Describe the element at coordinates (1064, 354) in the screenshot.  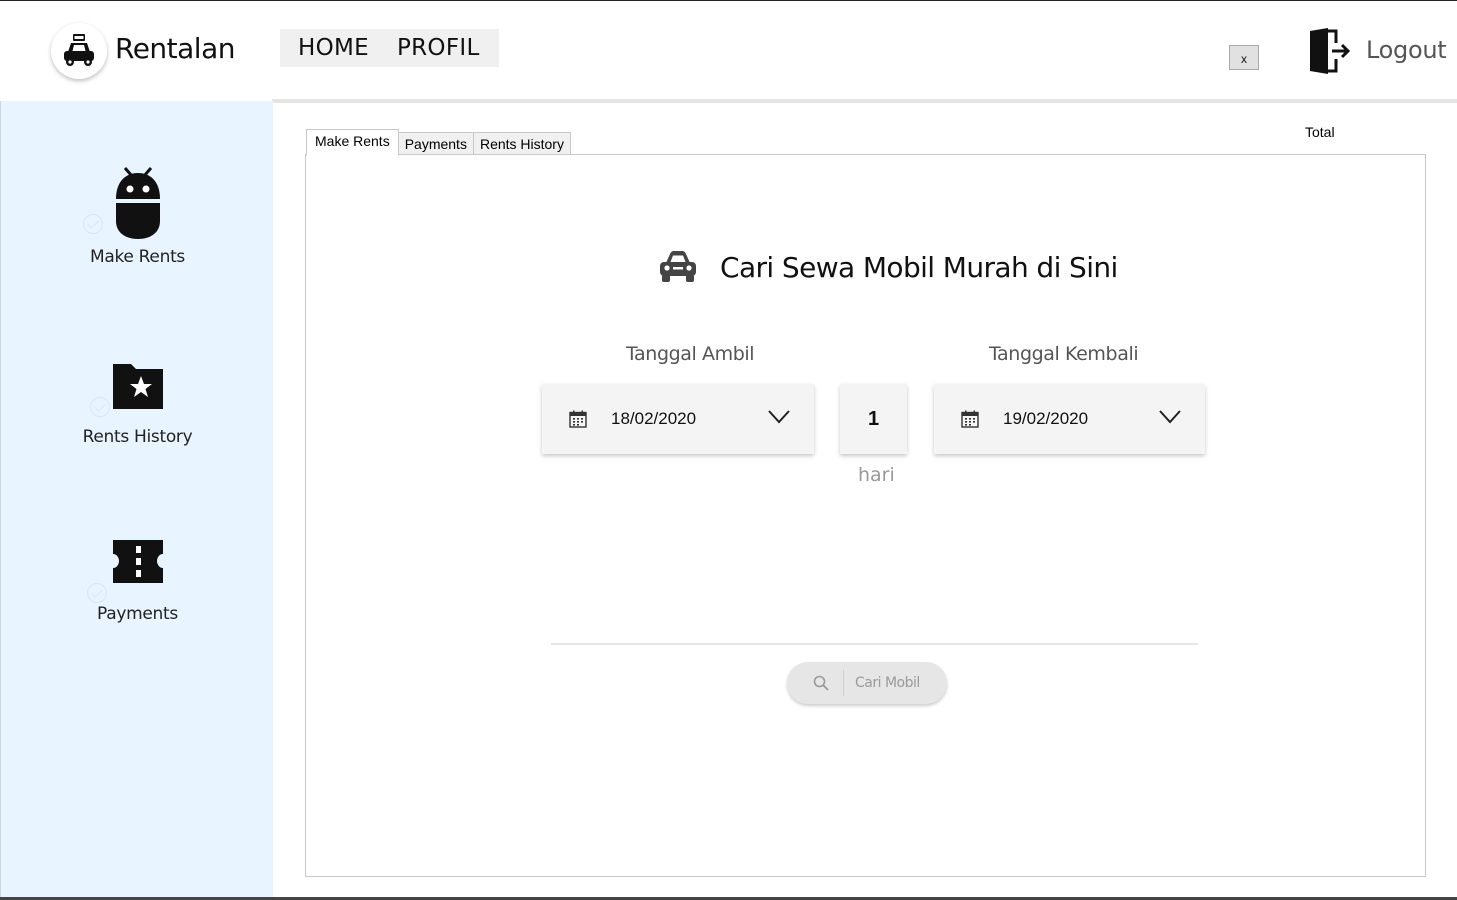
I see `return-date-label: Tanggal Kembali` at that location.